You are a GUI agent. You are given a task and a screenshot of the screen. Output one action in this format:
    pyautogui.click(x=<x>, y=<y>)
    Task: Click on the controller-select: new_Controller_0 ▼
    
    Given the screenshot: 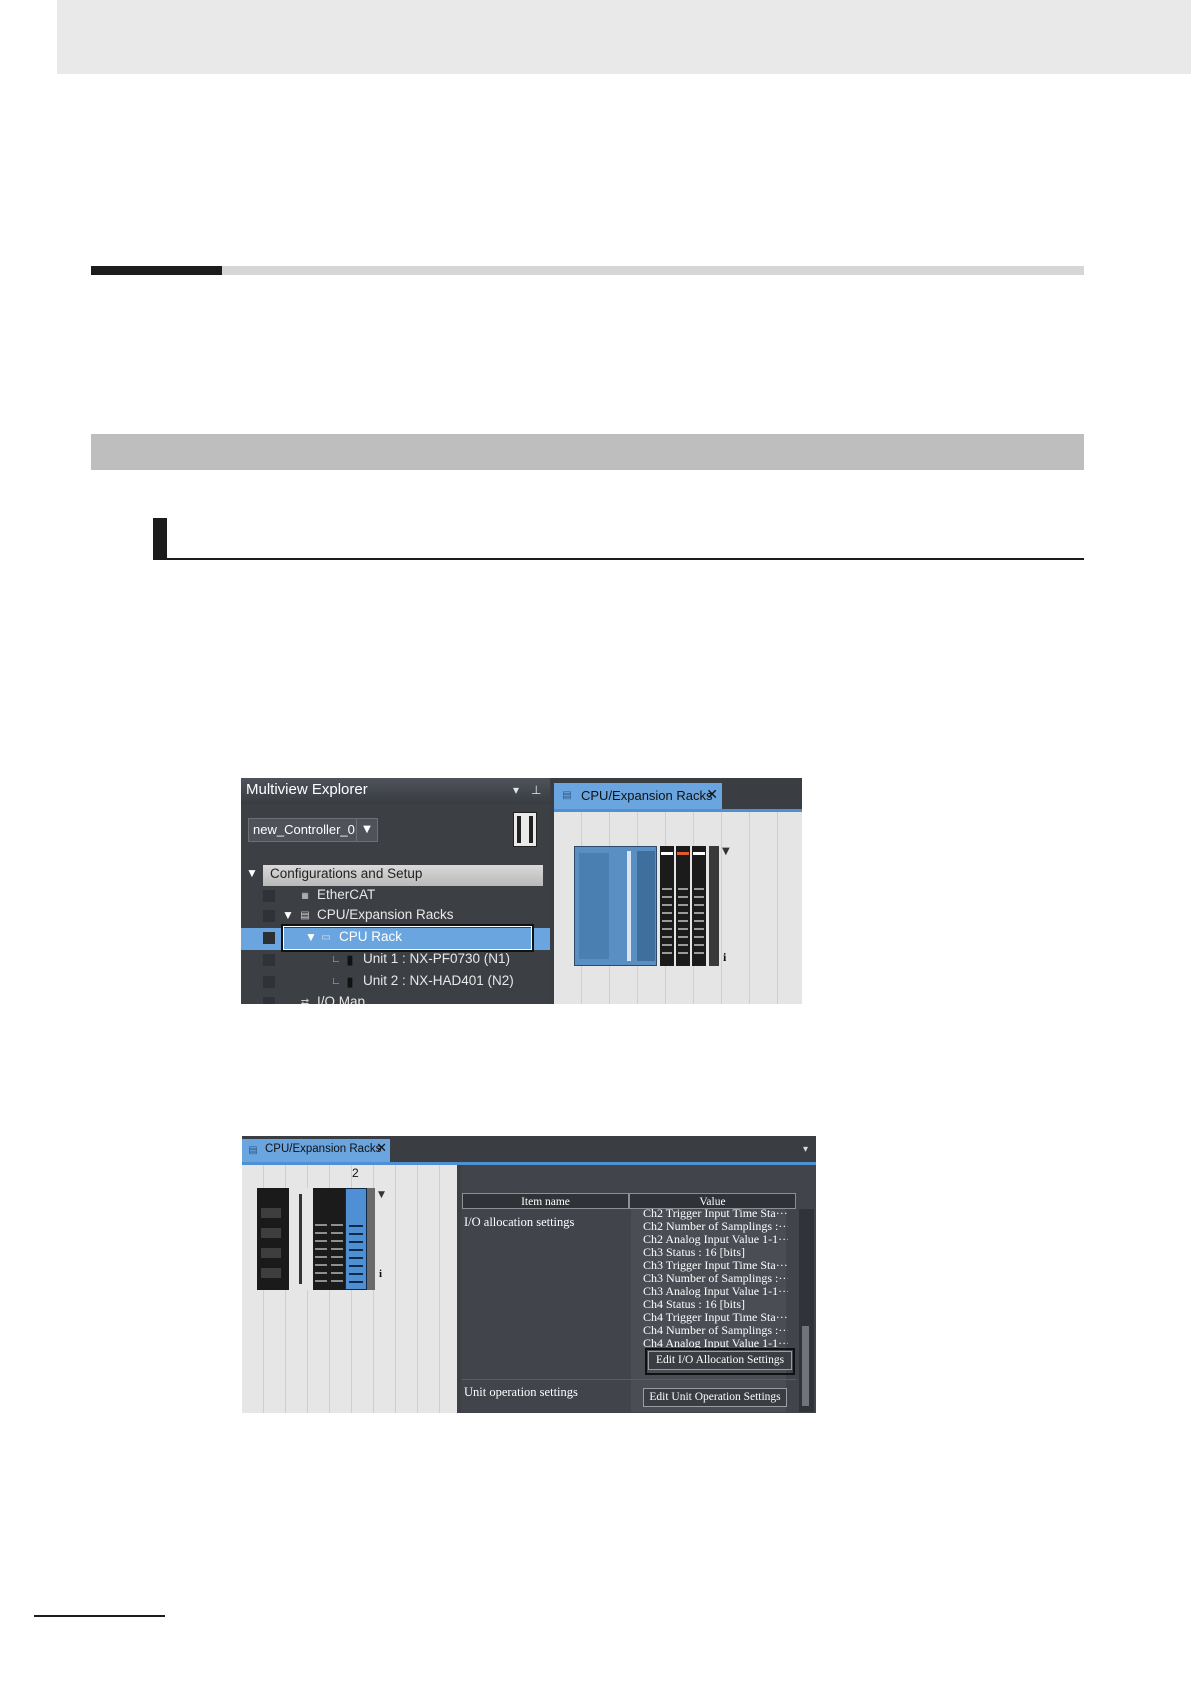 What is the action you would take?
    pyautogui.click(x=313, y=830)
    